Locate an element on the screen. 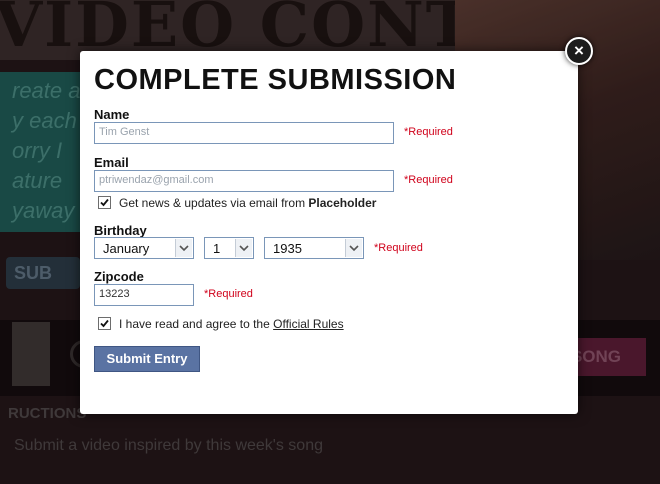  email-label: Email is located at coordinates (111, 162).